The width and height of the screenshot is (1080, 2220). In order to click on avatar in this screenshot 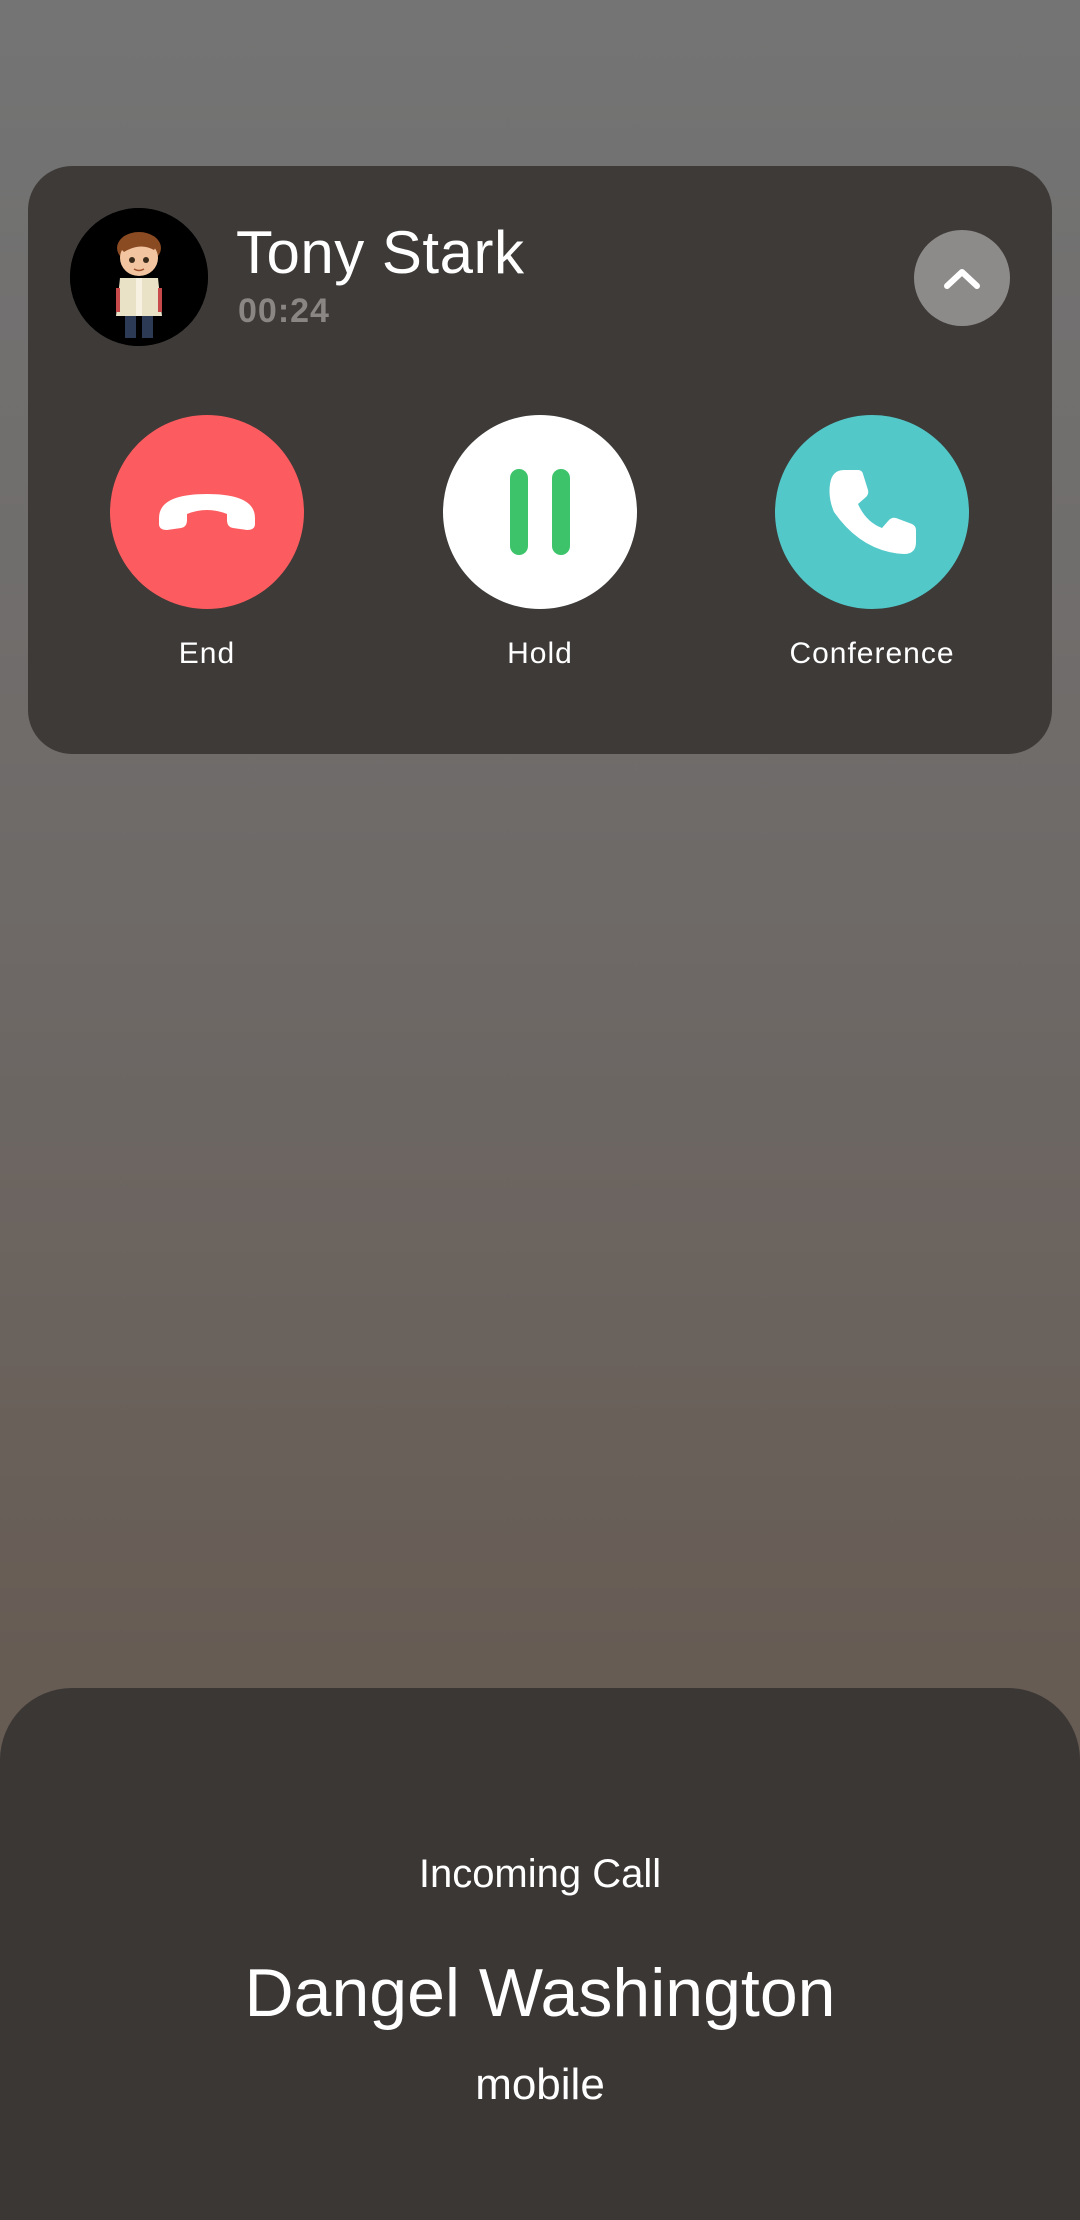, I will do `click(139, 277)`.